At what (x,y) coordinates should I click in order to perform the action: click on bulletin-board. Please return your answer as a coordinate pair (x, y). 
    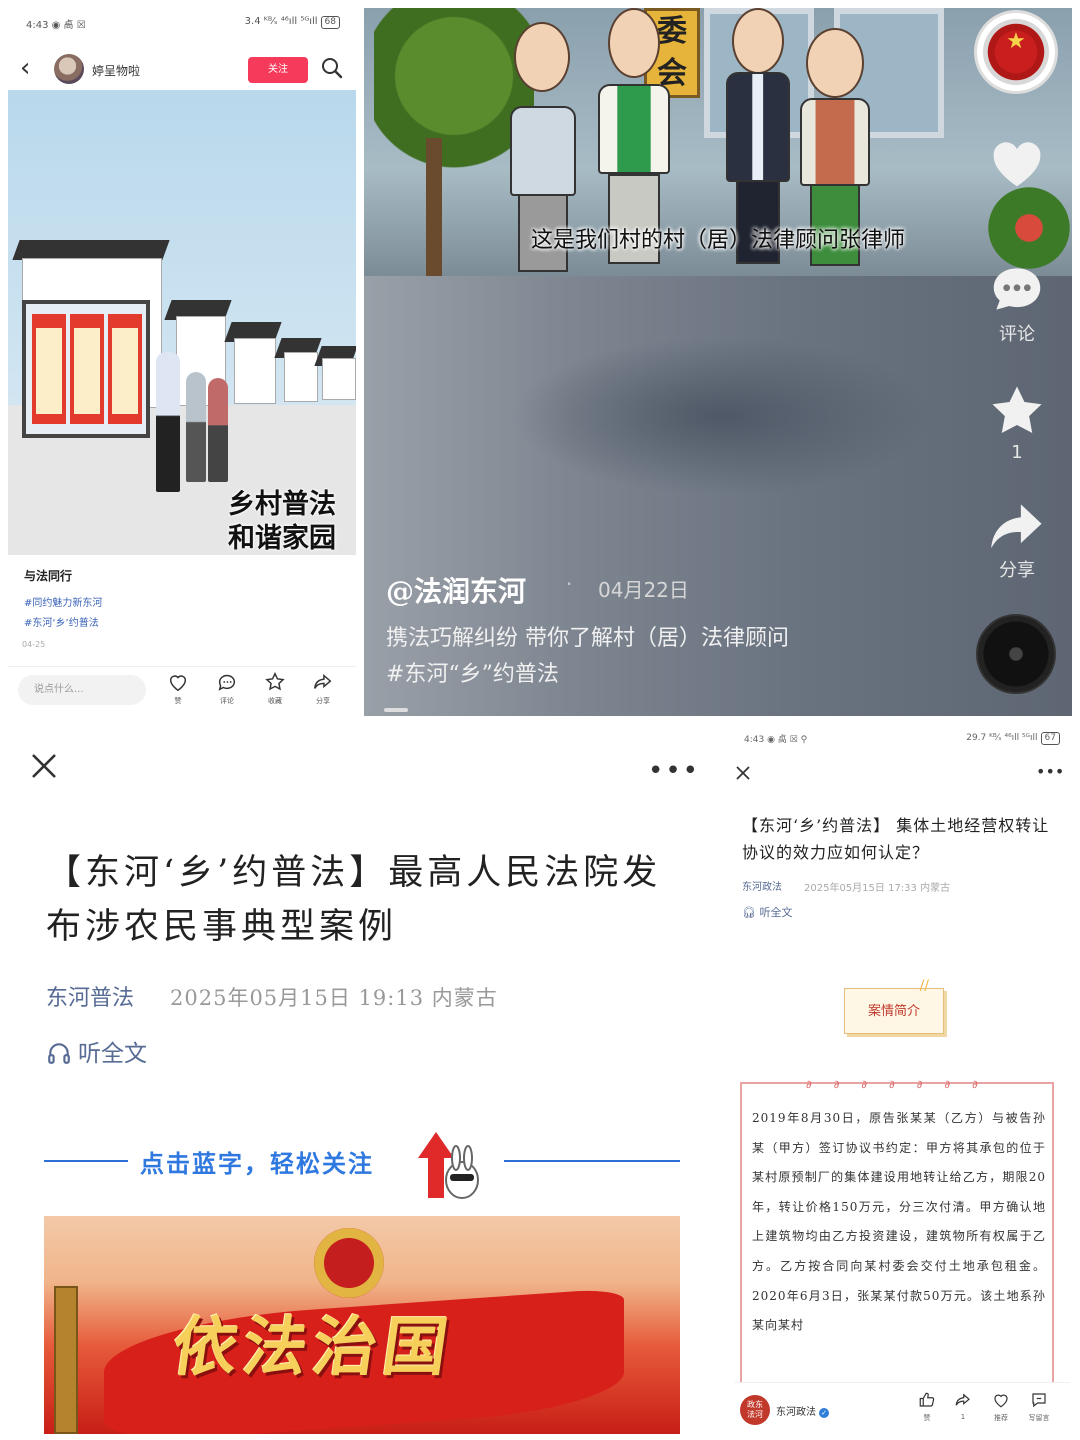
    Looking at the image, I should click on (86, 369).